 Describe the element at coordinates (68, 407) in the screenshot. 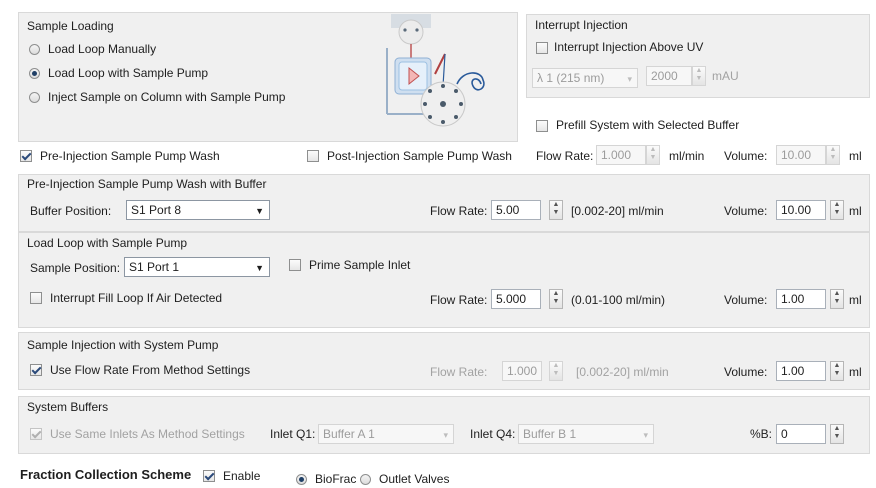

I see `system-buffers-title: System Buffers` at that location.